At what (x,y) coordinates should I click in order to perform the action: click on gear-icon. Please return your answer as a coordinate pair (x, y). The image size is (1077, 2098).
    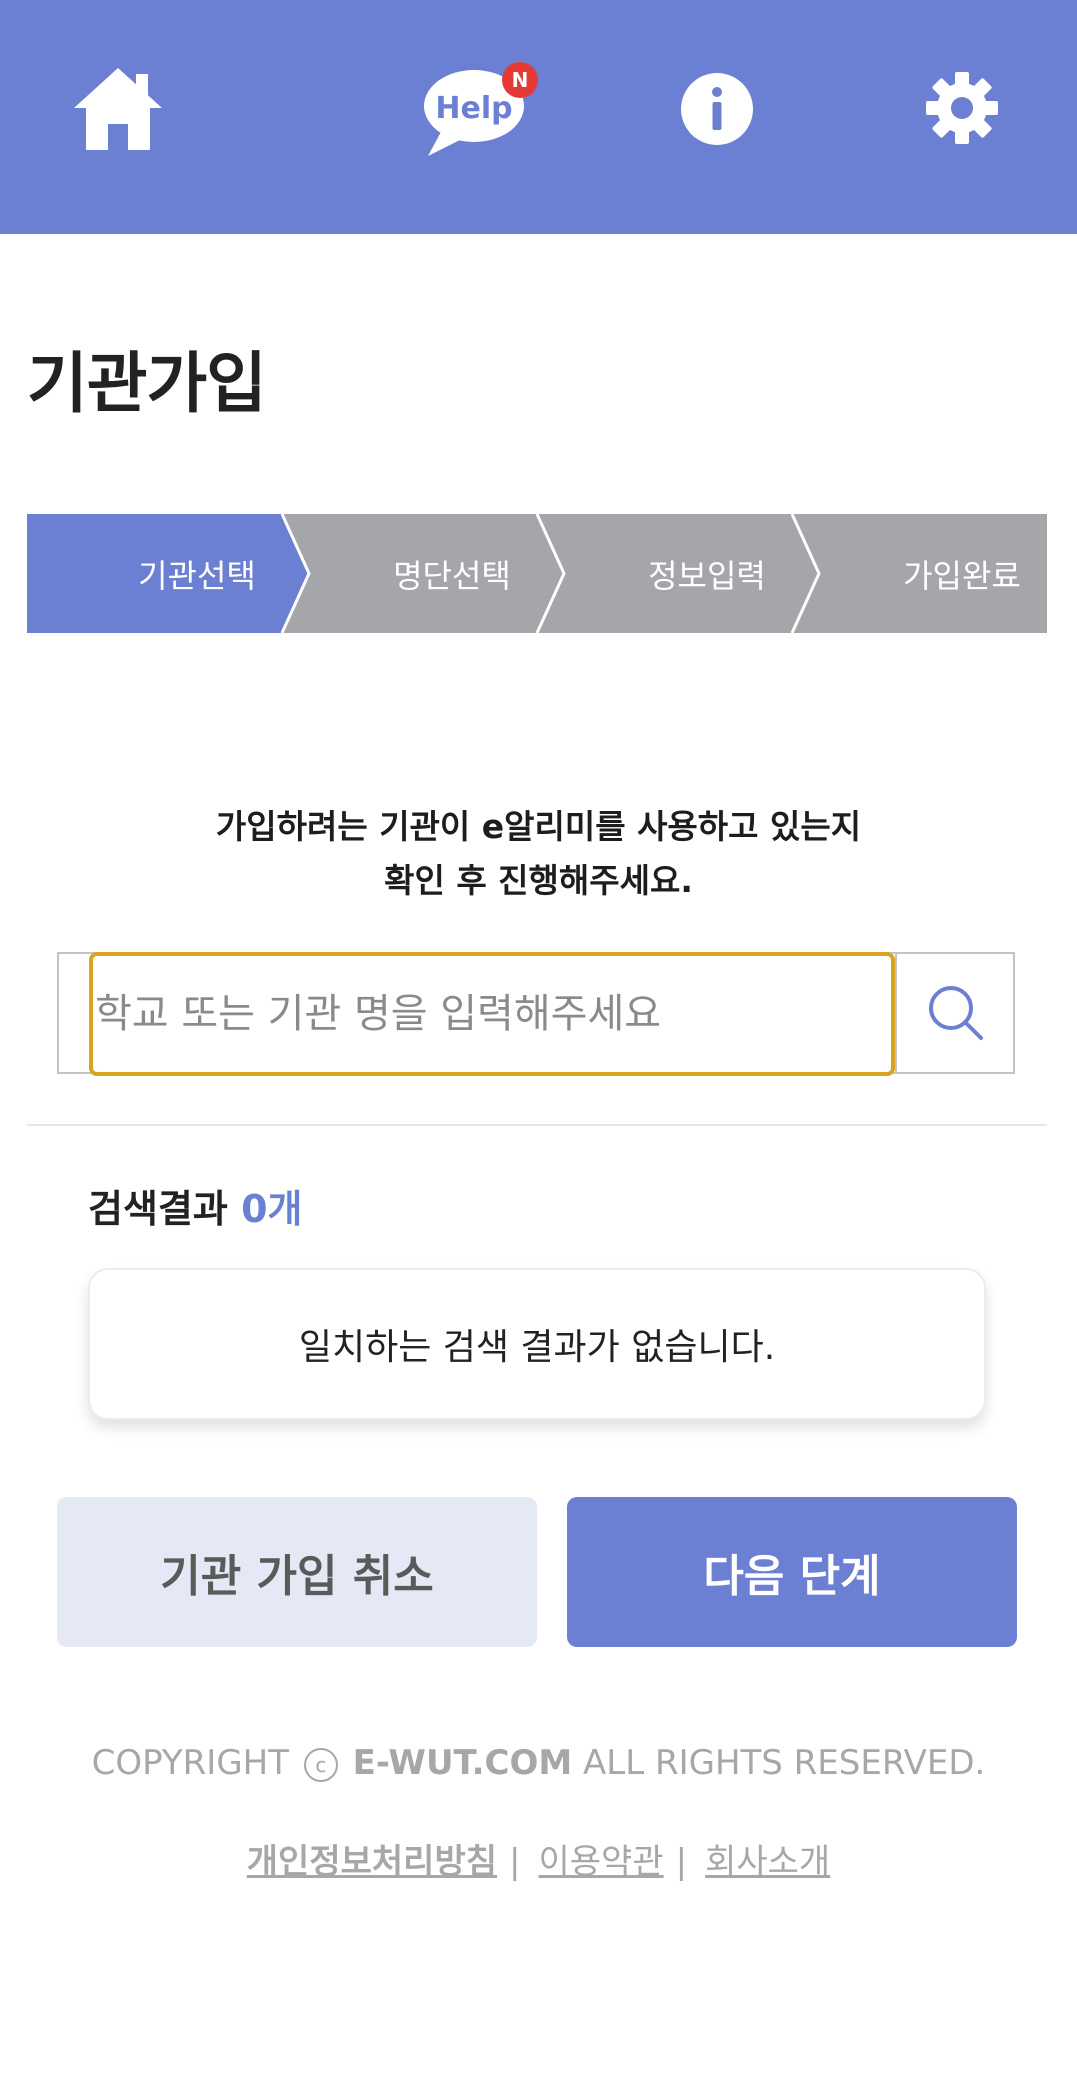
    Looking at the image, I should click on (962, 108).